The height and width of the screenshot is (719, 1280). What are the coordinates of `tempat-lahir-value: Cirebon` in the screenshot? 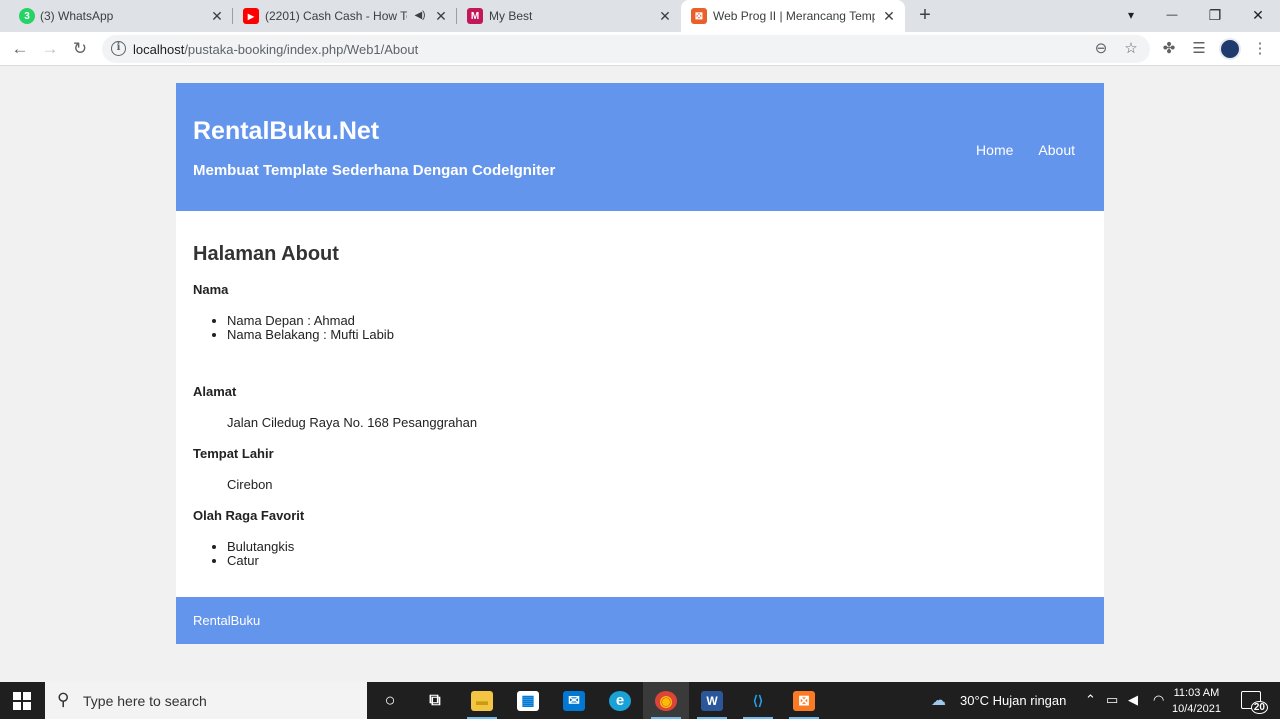 It's located at (250, 484).